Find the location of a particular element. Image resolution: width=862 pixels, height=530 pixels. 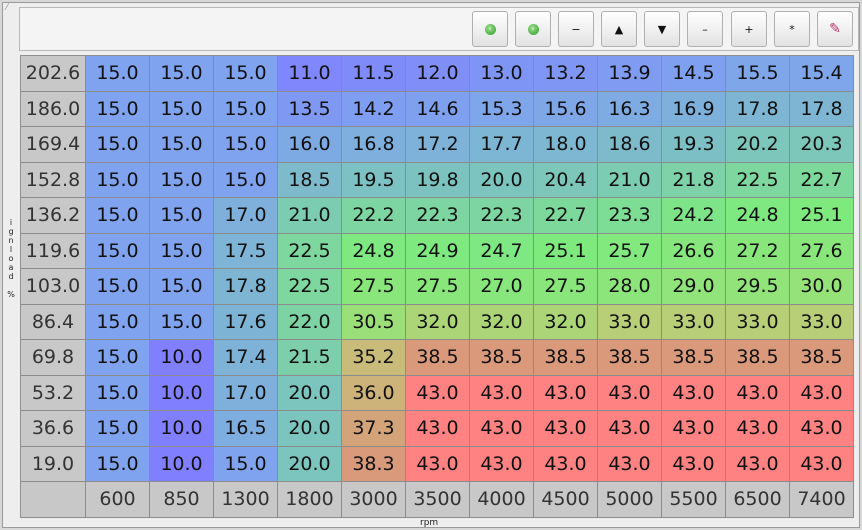

table-cell: 30.5 is located at coordinates (374, 322).